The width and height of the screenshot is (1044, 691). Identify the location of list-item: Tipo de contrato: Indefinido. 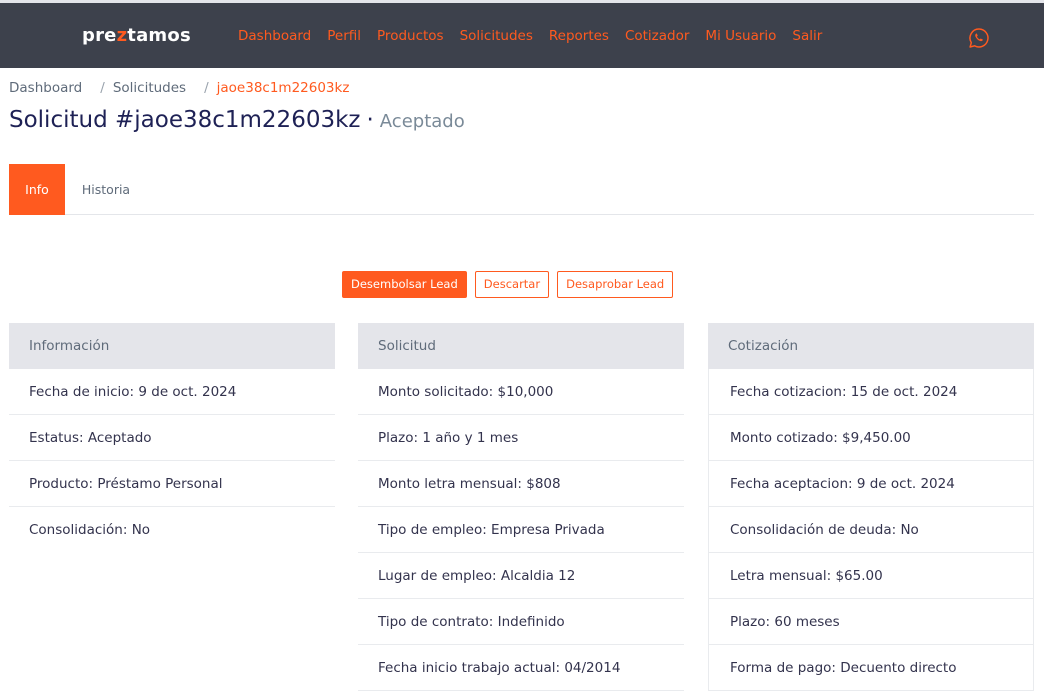
(521, 622).